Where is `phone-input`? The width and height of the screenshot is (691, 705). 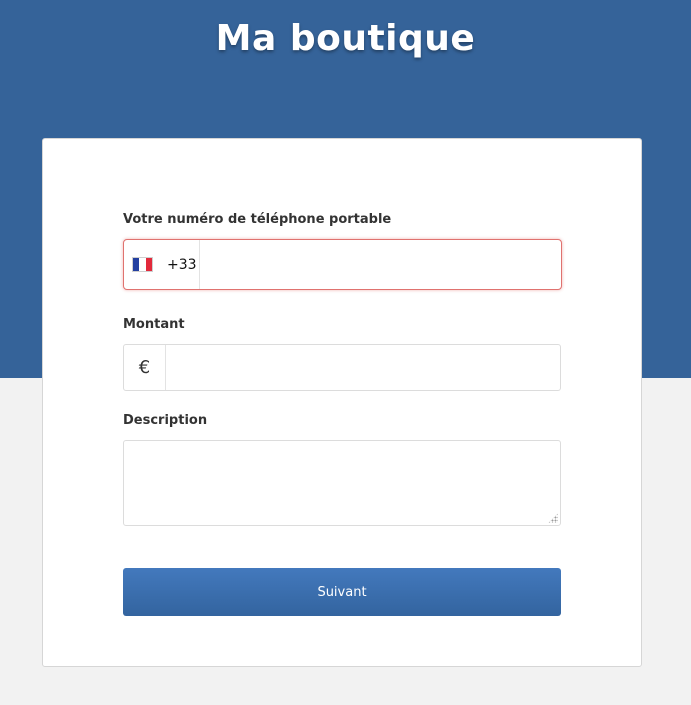 phone-input is located at coordinates (380, 264).